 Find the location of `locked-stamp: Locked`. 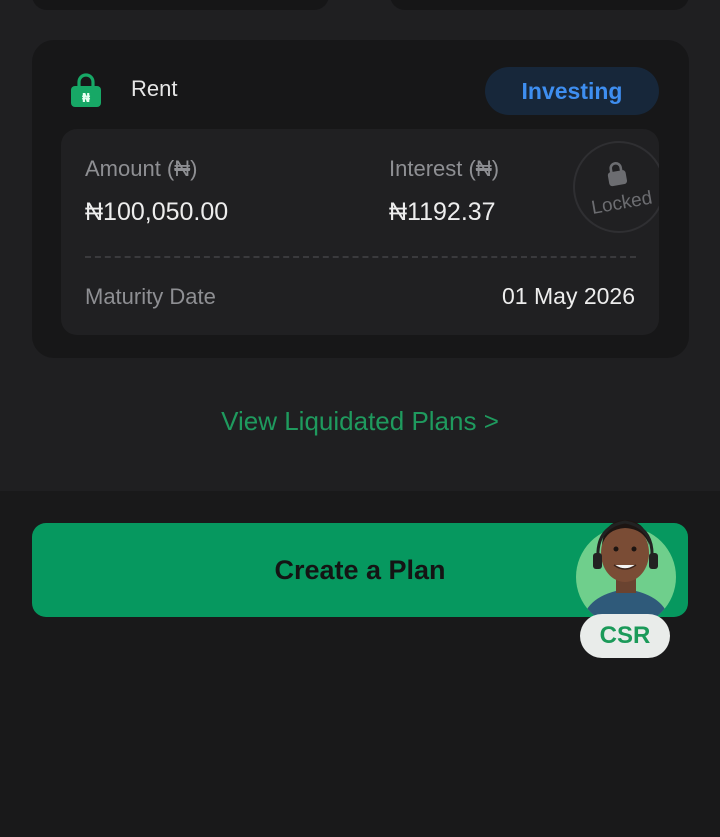

locked-stamp: Locked is located at coordinates (612, 187).